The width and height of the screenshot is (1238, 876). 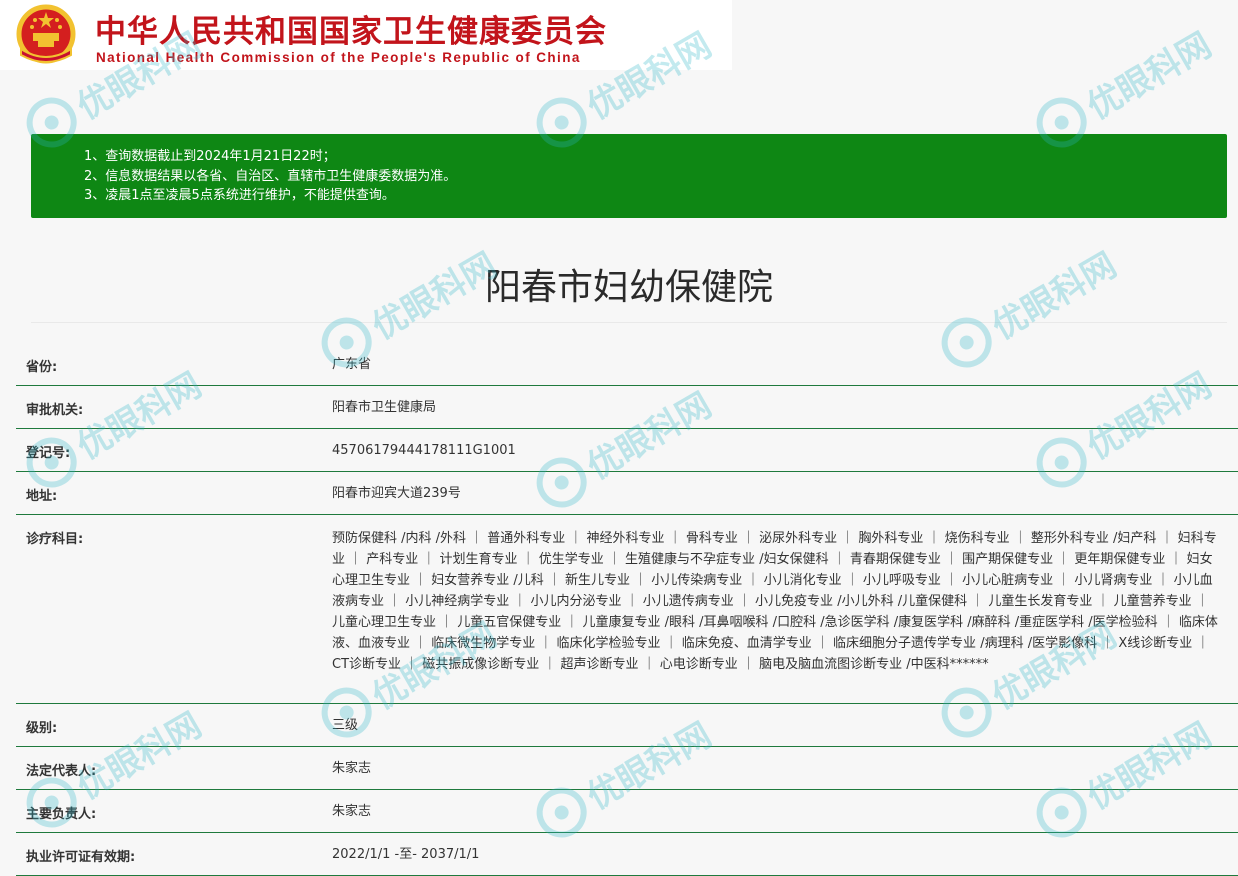 What do you see at coordinates (627, 768) in the screenshot?
I see `info-row-legal-representative: 法定代表人: 朱家志` at bounding box center [627, 768].